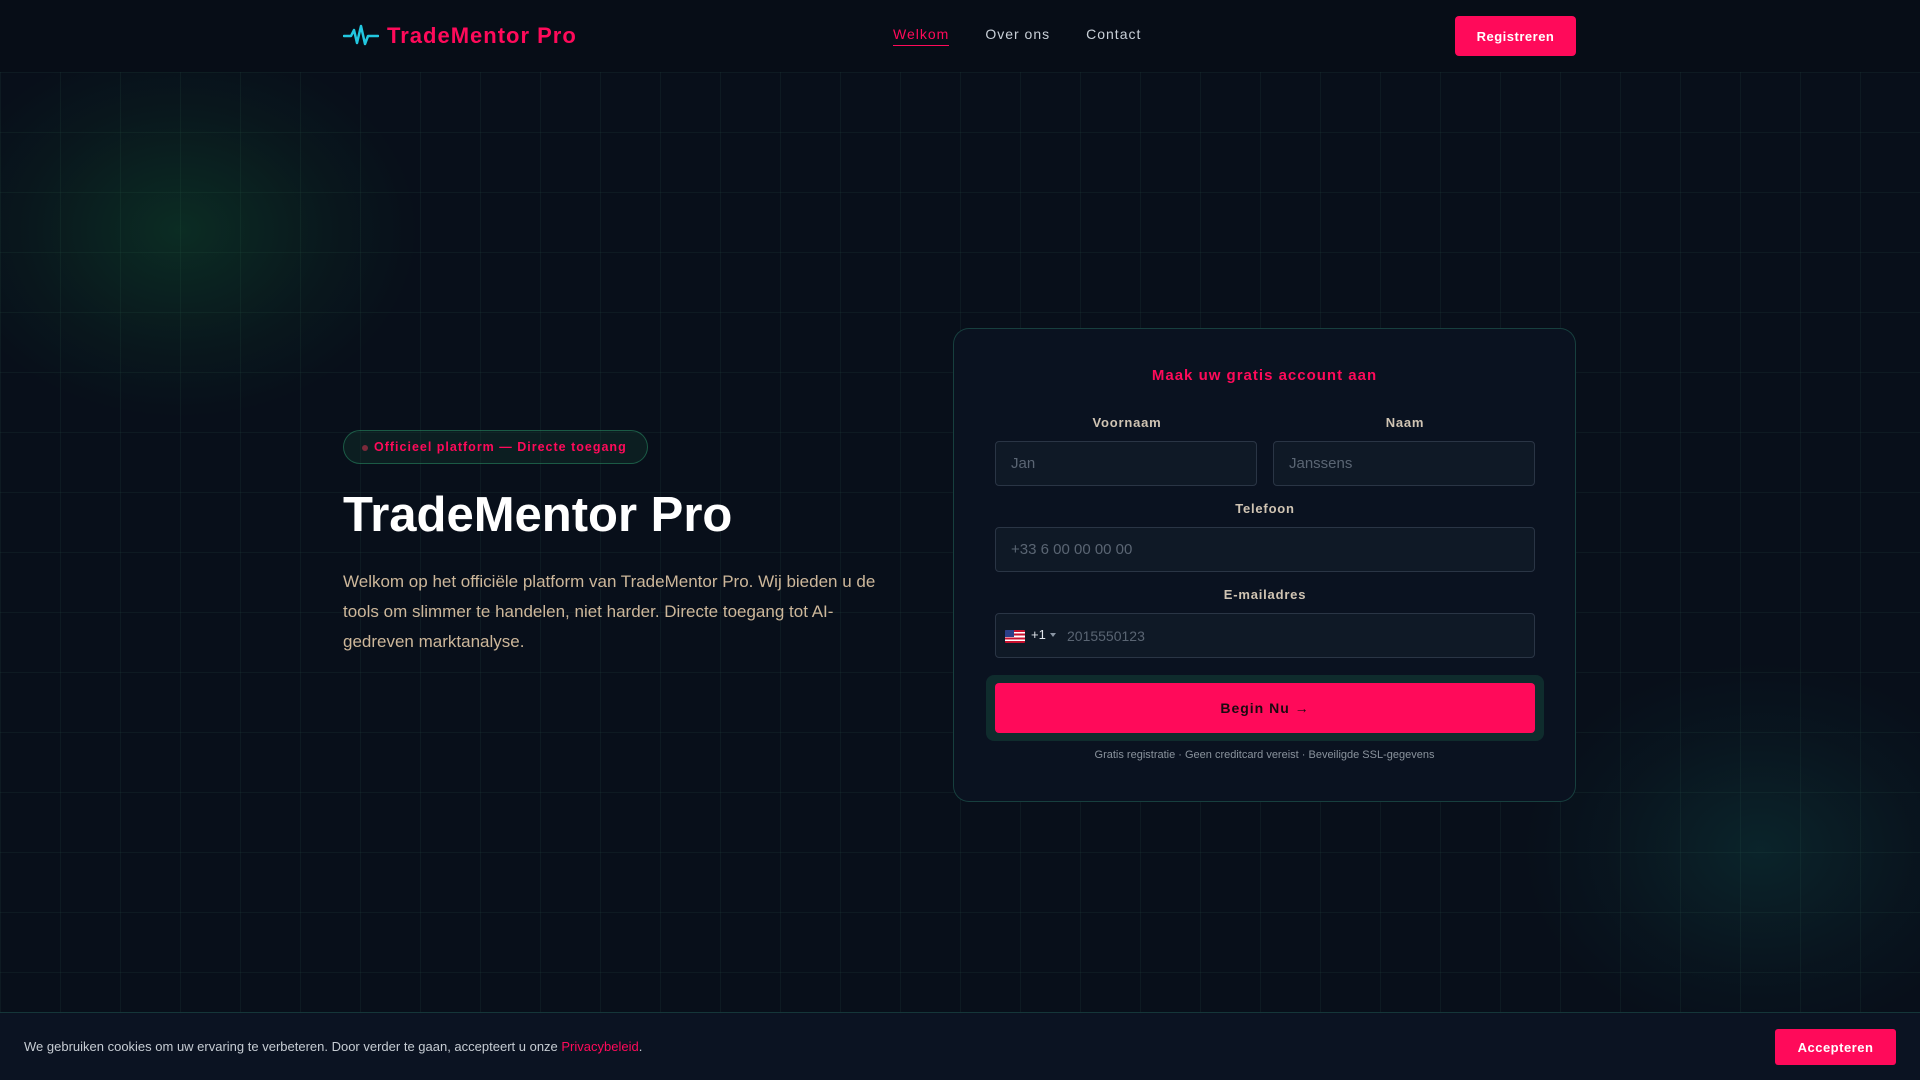 The height and width of the screenshot is (1080, 1920). What do you see at coordinates (1126, 463) in the screenshot?
I see `first-name-input` at bounding box center [1126, 463].